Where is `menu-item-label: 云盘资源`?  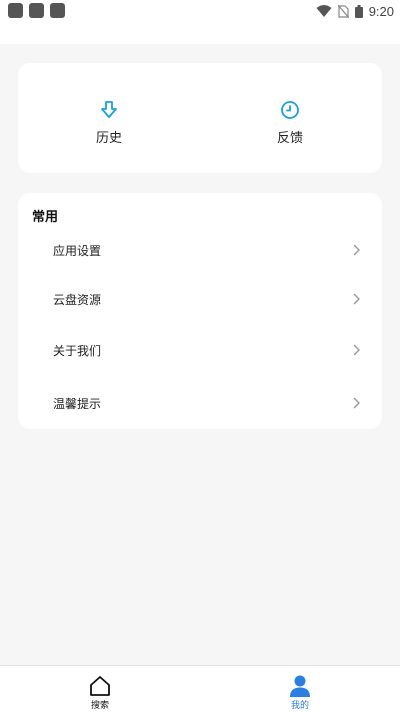 menu-item-label: 云盘资源 is located at coordinates (77, 300).